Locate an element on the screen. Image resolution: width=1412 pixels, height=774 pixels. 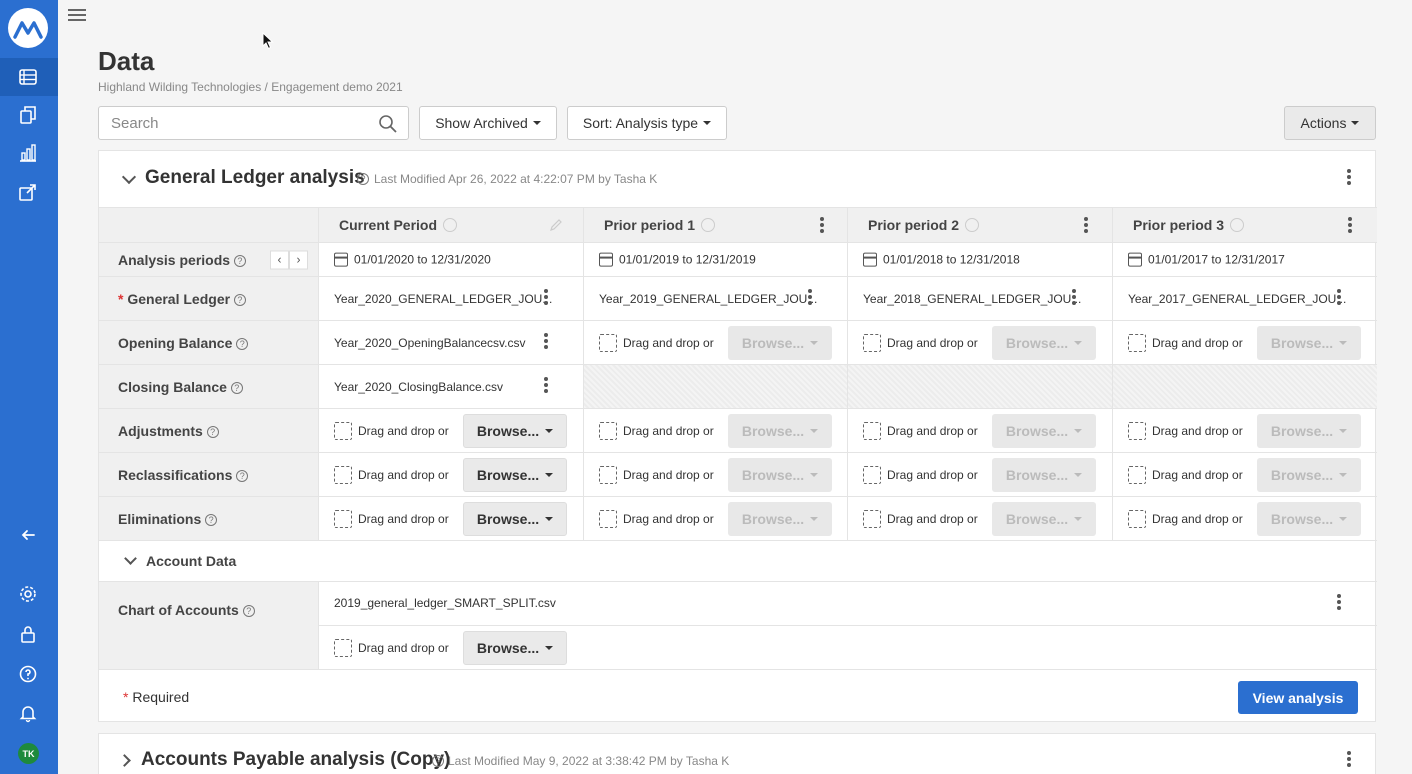
file-name: Year_2020_ClosingBalance.csv is located at coordinates (418, 387).